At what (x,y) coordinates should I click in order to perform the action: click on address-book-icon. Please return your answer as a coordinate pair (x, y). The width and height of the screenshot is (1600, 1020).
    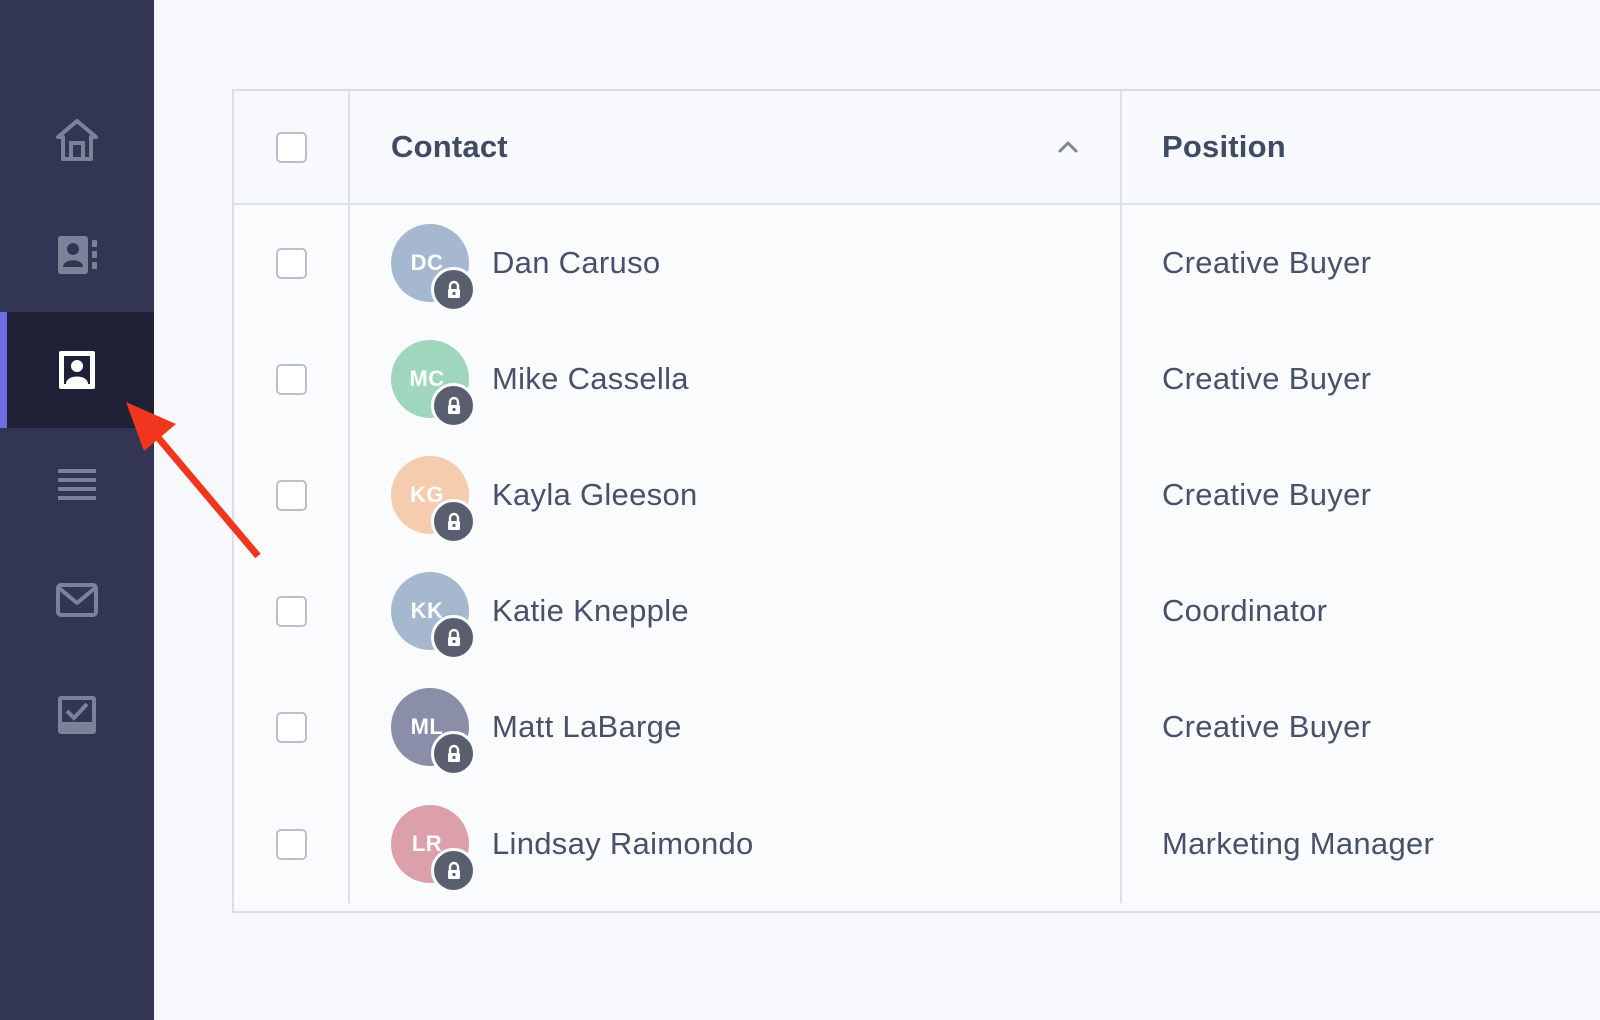
    Looking at the image, I should click on (77, 255).